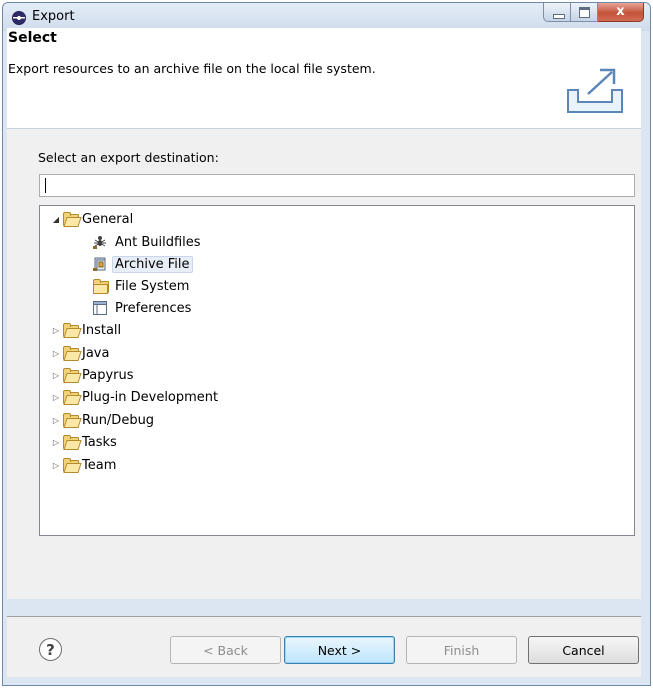 The width and height of the screenshot is (653, 688). What do you see at coordinates (72, 219) in the screenshot?
I see `folder-open-icon` at bounding box center [72, 219].